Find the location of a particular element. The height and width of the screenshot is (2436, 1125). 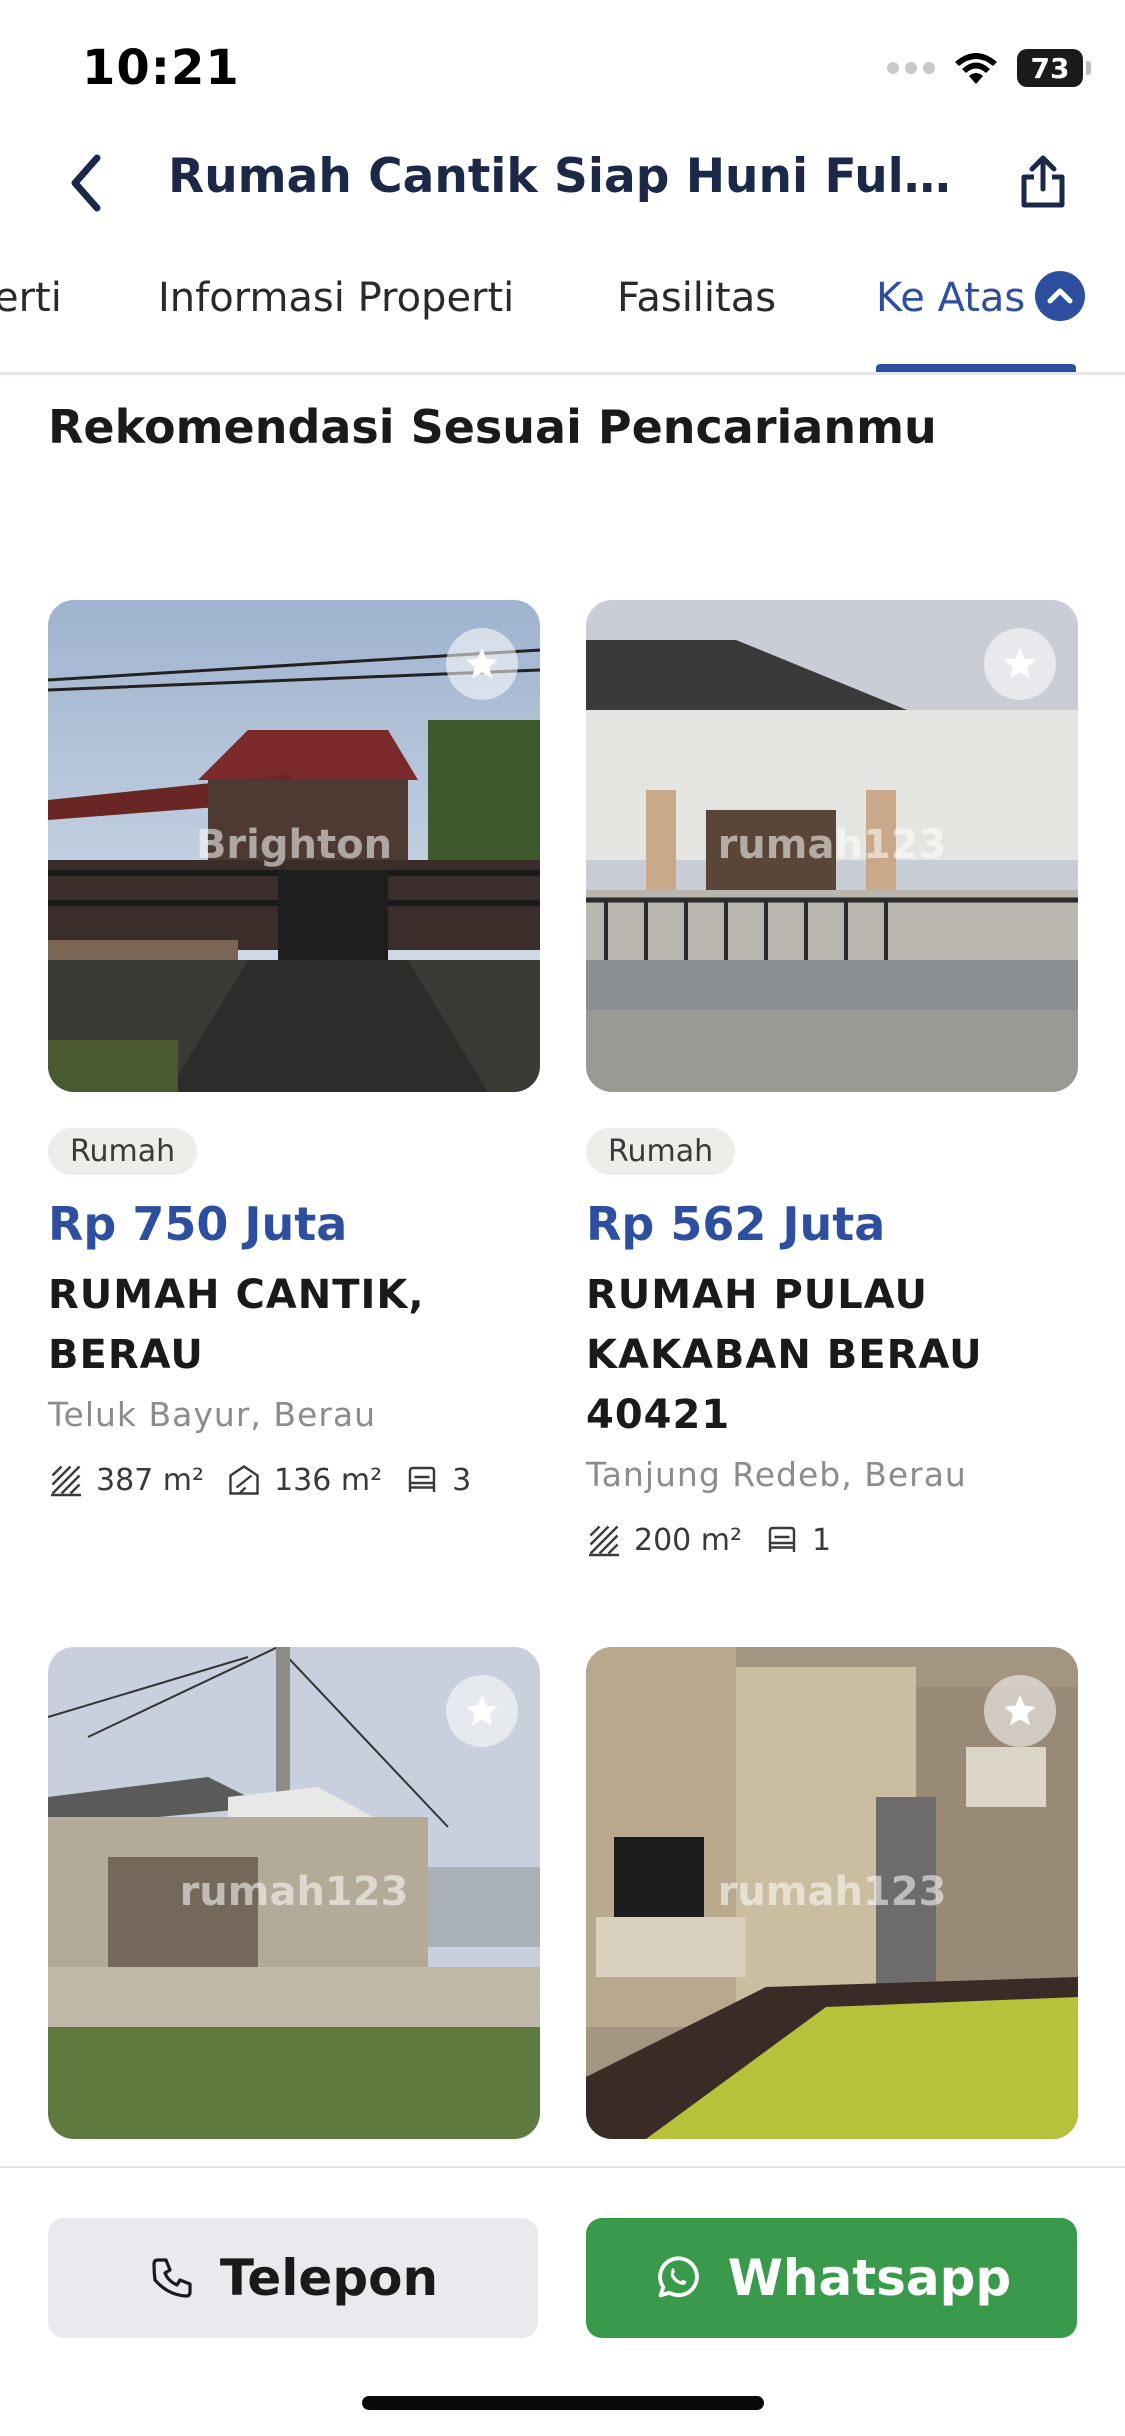

listing-price: Rp 750 Juta is located at coordinates (198, 1224).